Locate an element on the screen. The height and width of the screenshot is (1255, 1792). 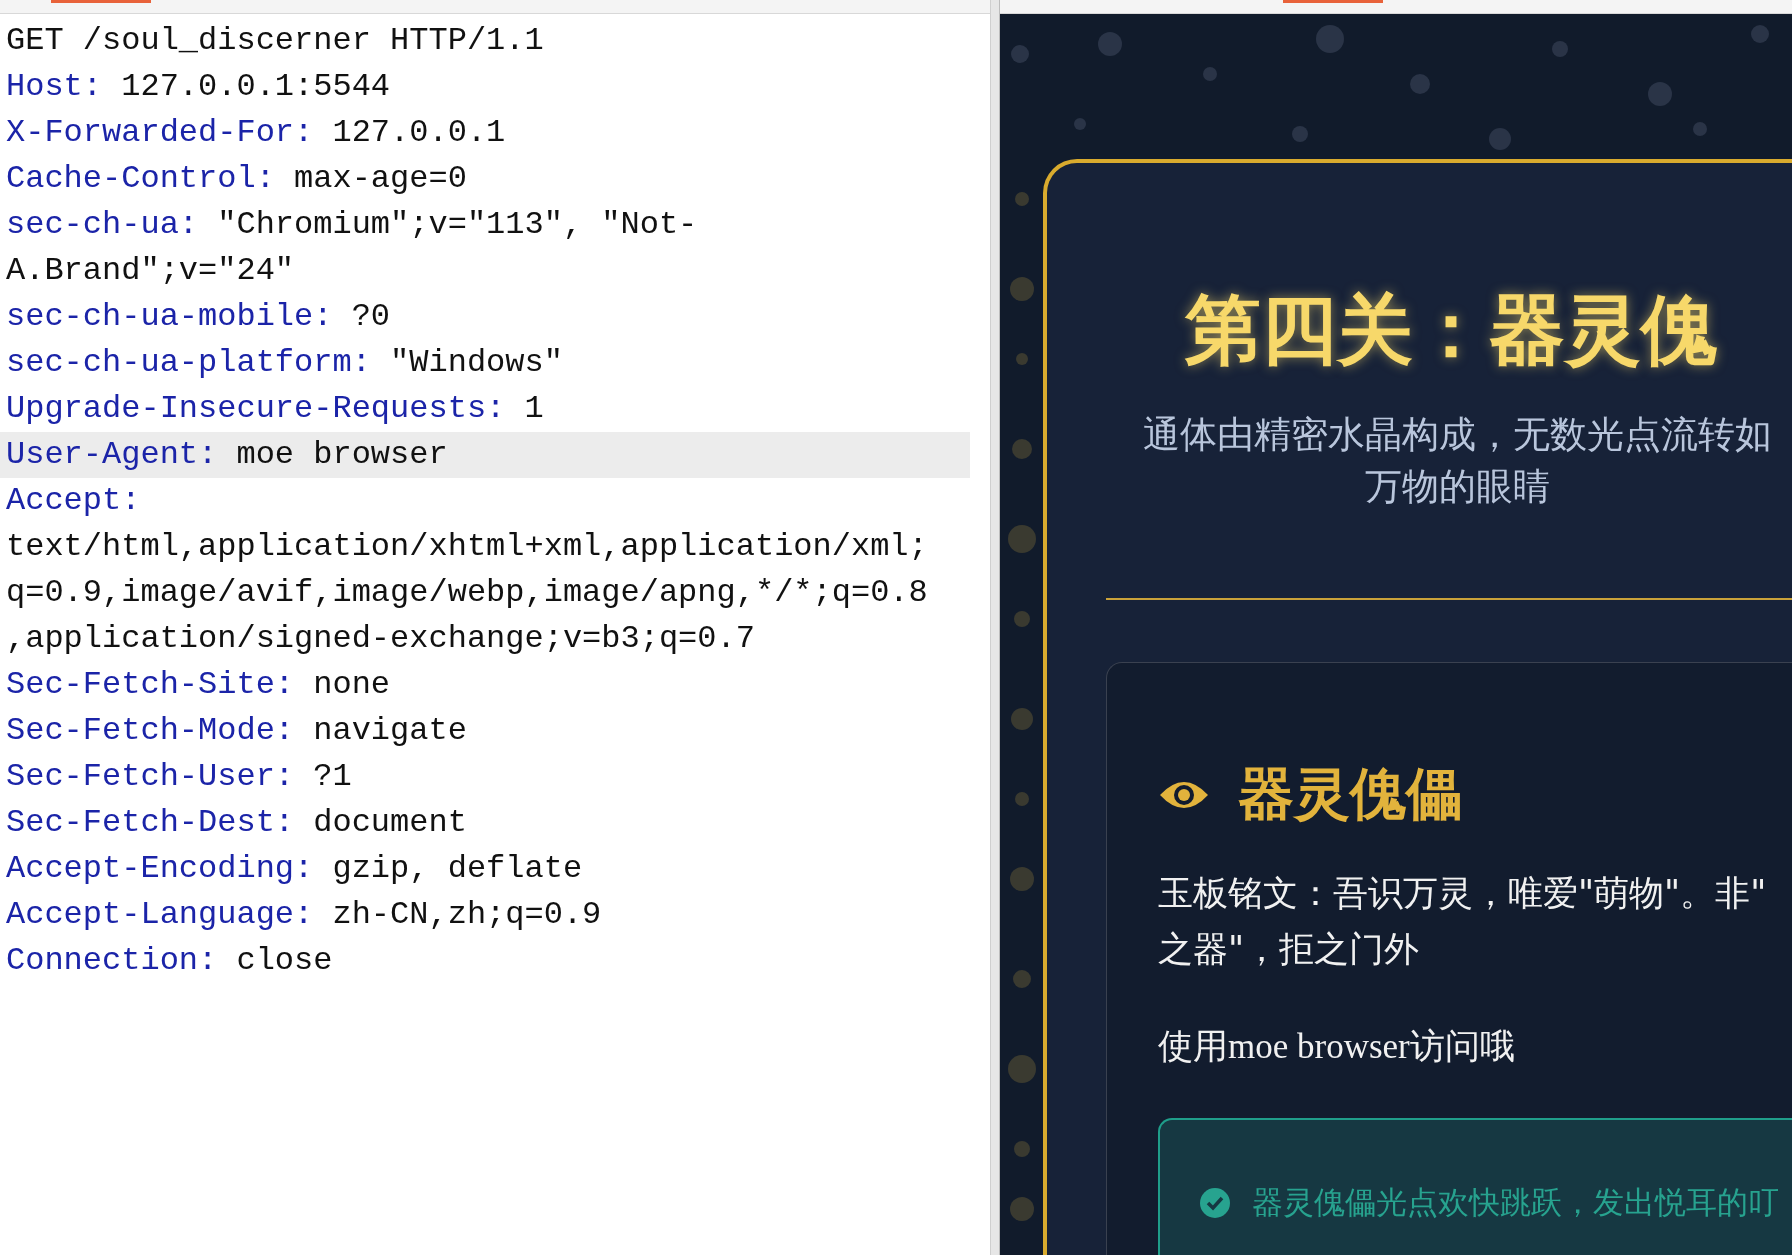
header-row: Accept-Encoding: gzip, deflate is located at coordinates (485, 869).